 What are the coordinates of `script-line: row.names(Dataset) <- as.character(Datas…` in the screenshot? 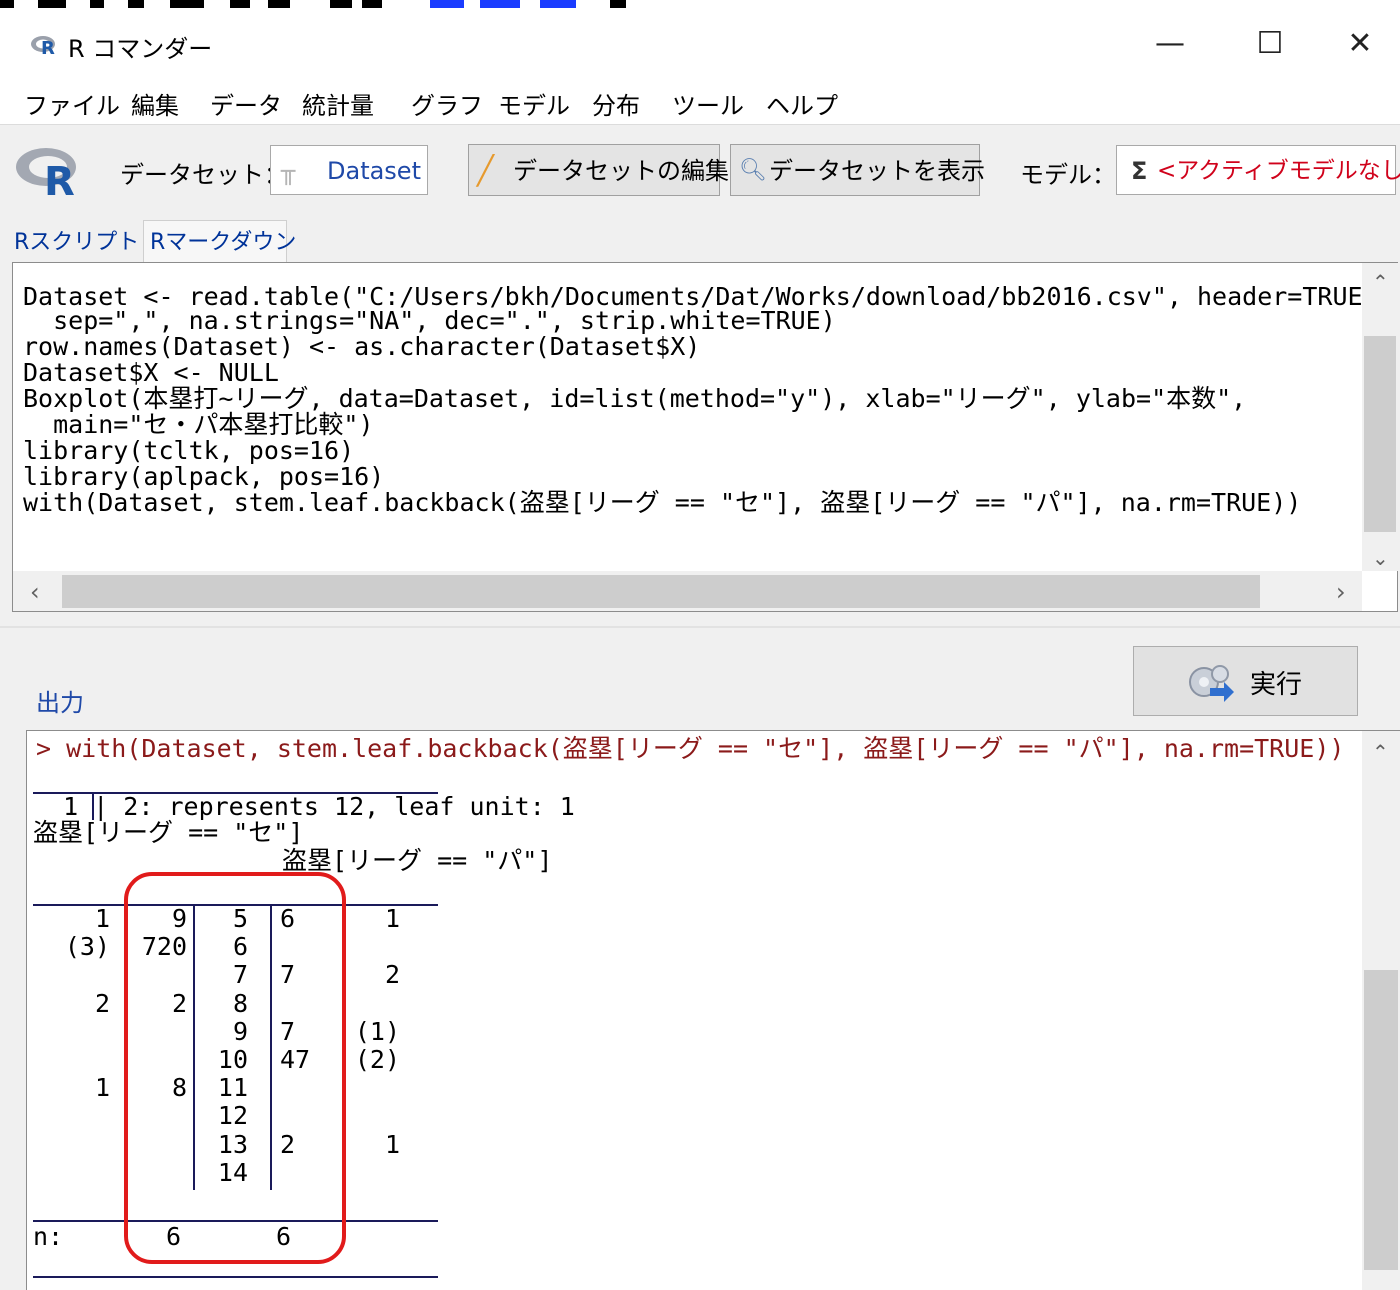 It's located at (362, 346).